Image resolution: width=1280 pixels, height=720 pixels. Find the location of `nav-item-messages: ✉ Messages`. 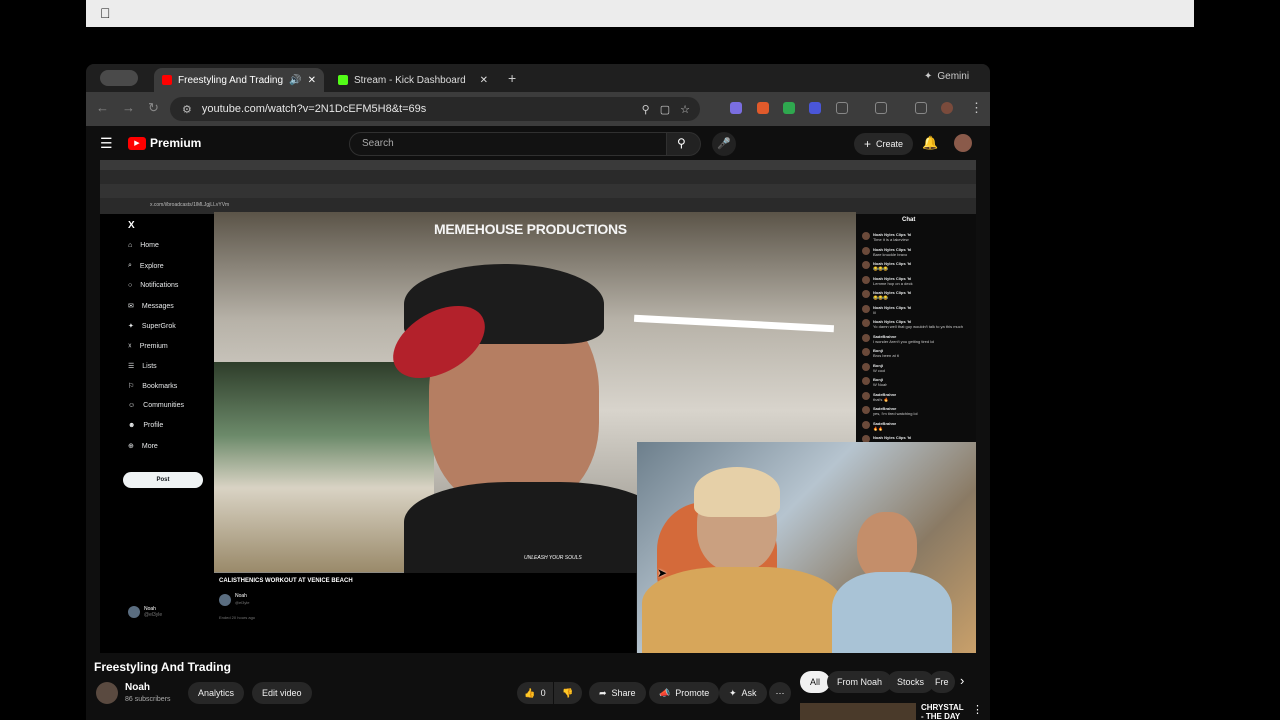

nav-item-messages: ✉ Messages is located at coordinates (151, 306).